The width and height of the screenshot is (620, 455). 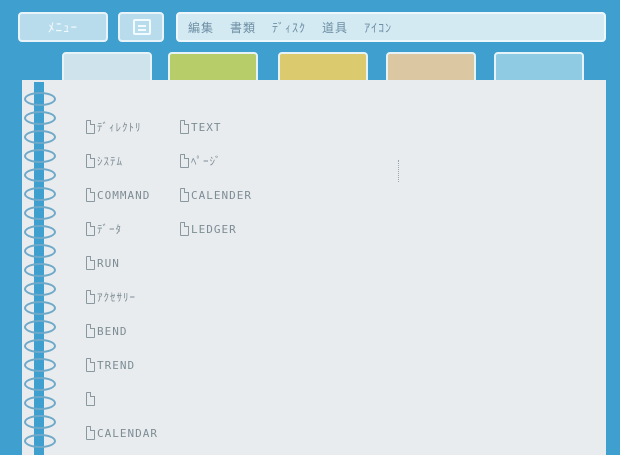 I want to click on file-label: BEND, so click(x=112, y=331).